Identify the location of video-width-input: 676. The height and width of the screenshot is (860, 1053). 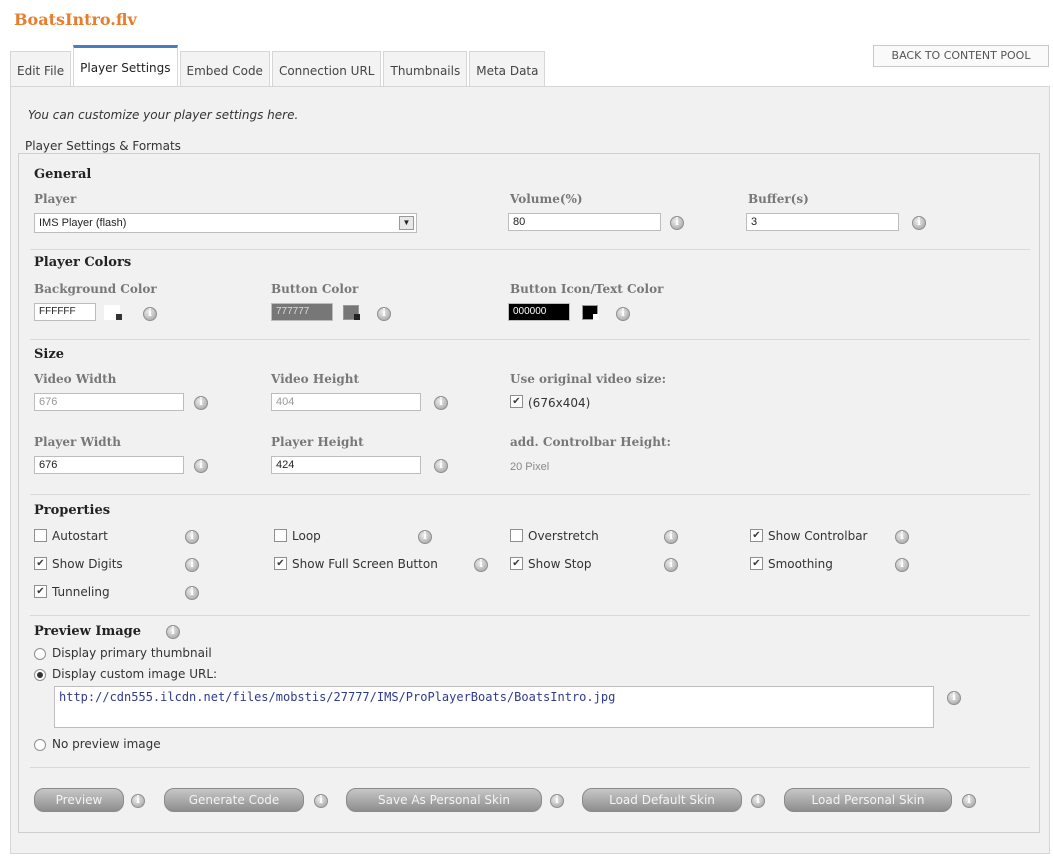
(109, 402).